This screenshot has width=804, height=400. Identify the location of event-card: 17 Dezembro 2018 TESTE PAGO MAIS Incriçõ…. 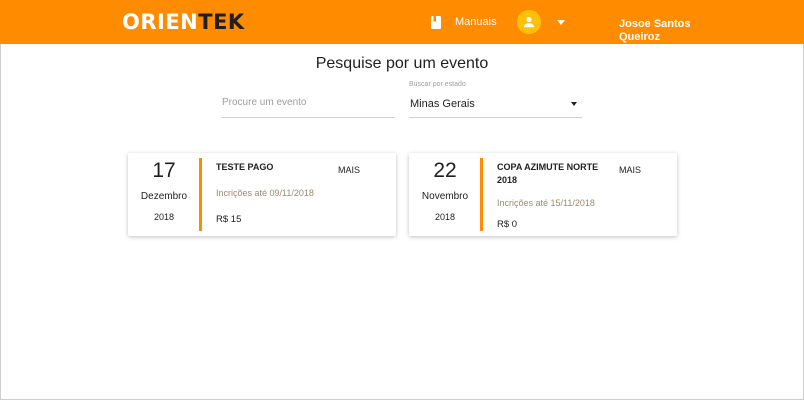
(262, 194).